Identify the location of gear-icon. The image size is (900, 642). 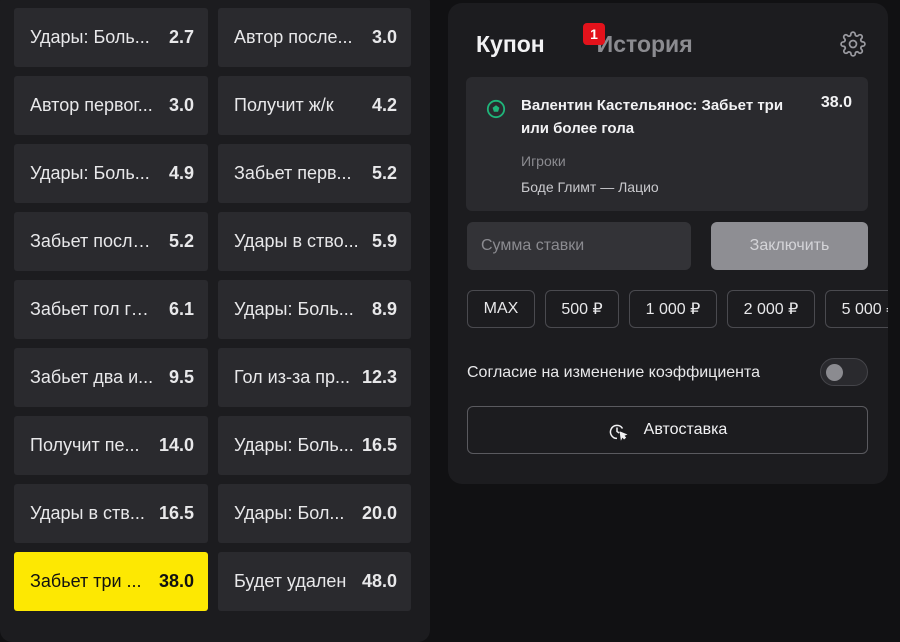
(853, 44).